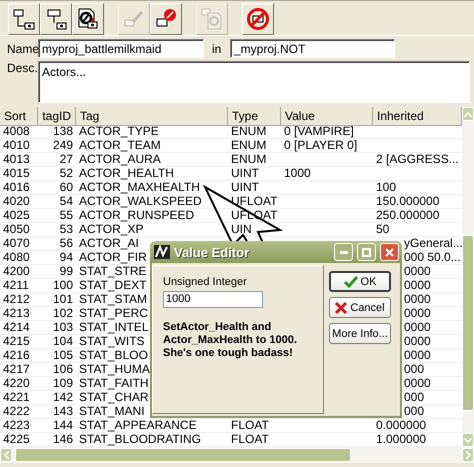  Describe the element at coordinates (16, 215) in the screenshot. I see `table-cell: 4025` at that location.